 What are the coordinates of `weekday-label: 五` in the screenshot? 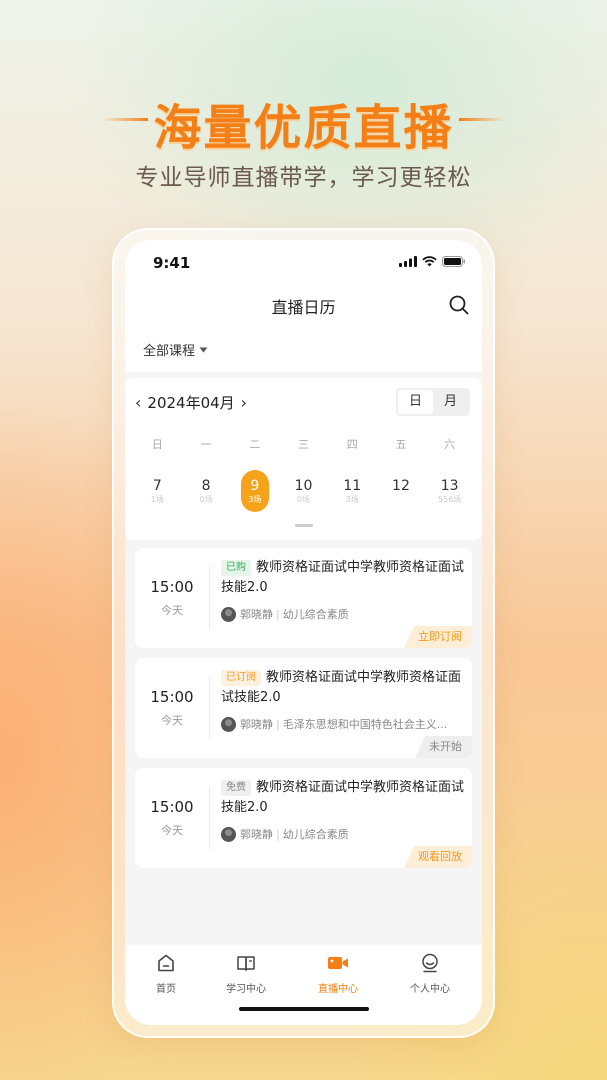 It's located at (401, 444).